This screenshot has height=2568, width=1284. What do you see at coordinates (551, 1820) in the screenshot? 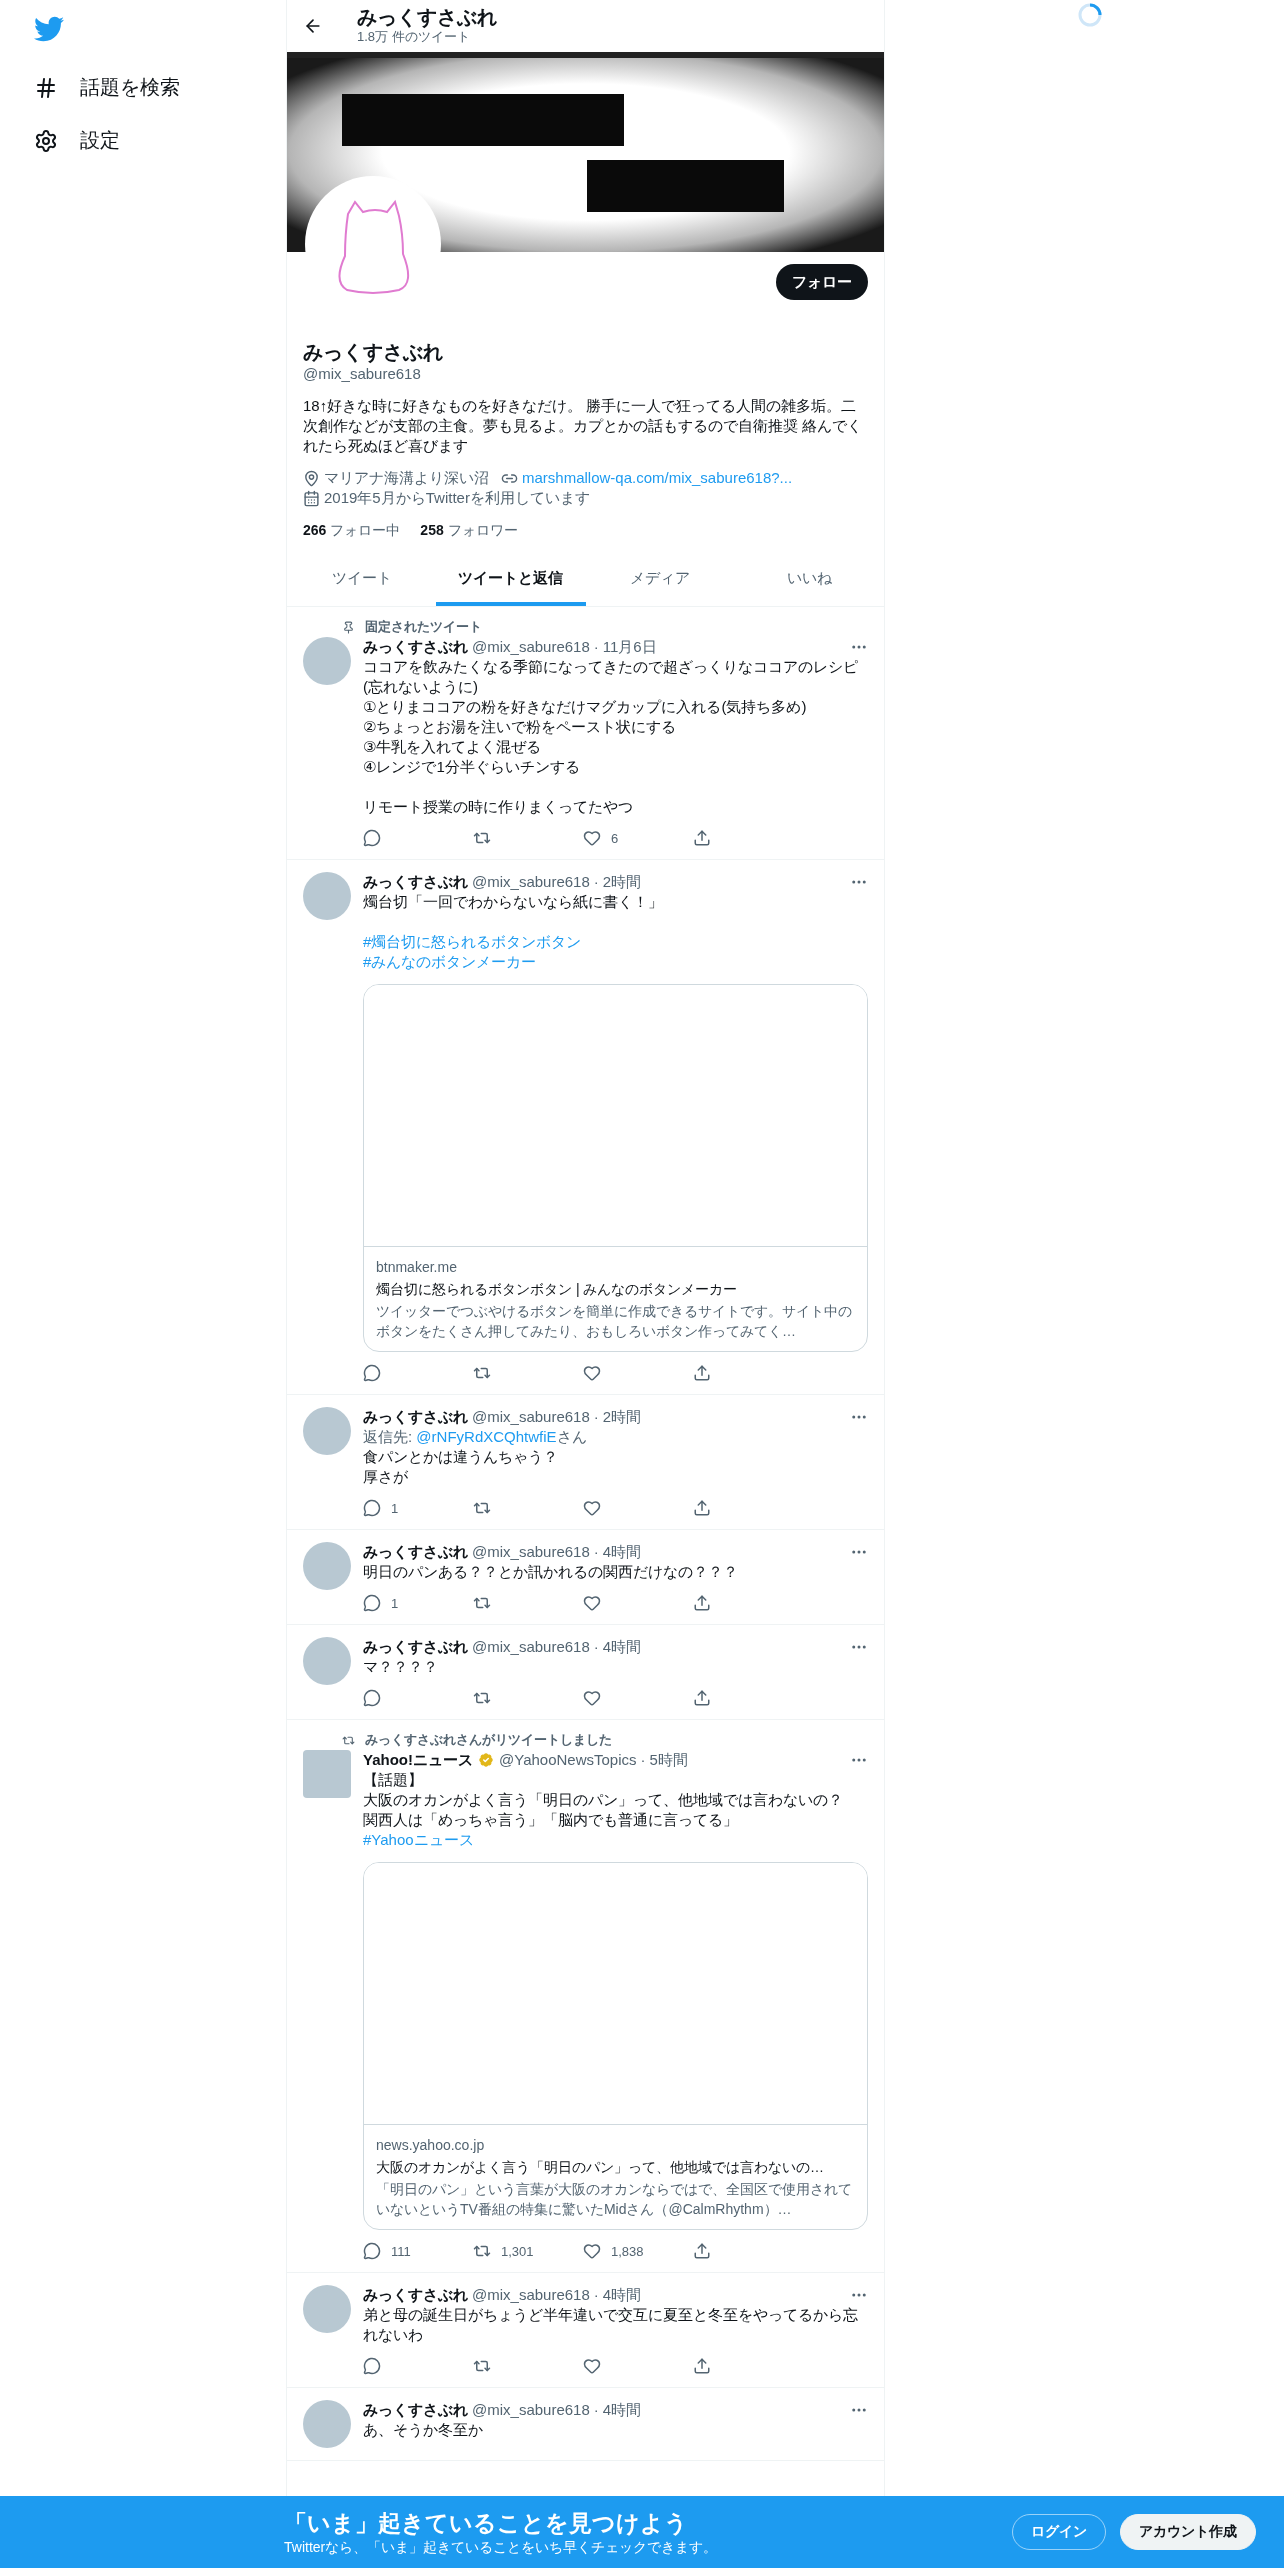
I see `tweet-text: 関西人は「めっちゃ言う」「脳内でも普通に言ってる」` at bounding box center [551, 1820].